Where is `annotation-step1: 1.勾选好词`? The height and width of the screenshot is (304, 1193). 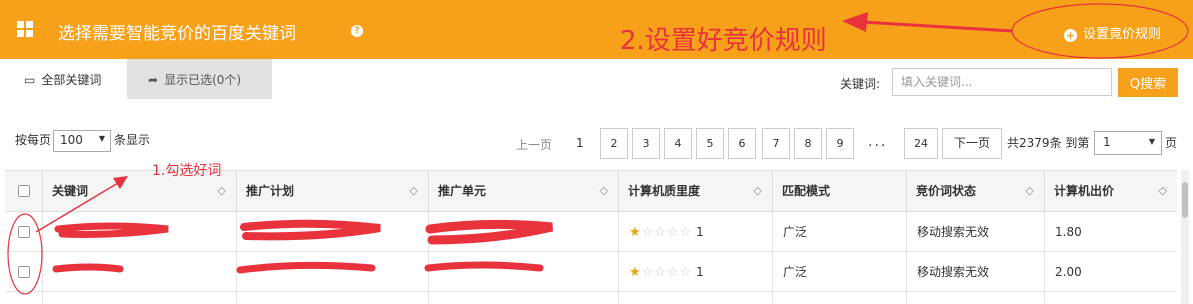
annotation-step1: 1.勾选好词 is located at coordinates (187, 171).